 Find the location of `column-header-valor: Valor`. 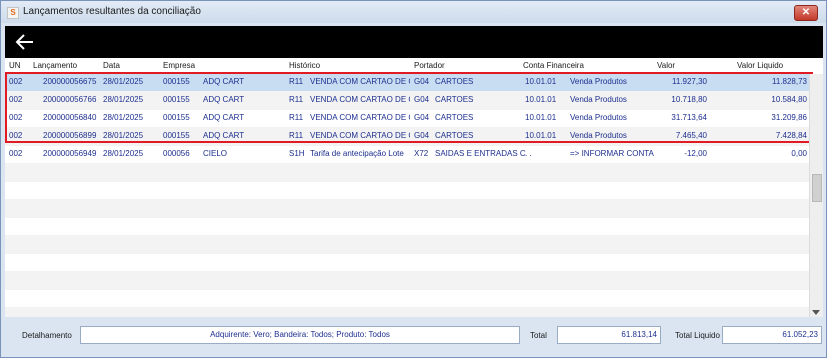

column-header-valor: Valor is located at coordinates (666, 65).